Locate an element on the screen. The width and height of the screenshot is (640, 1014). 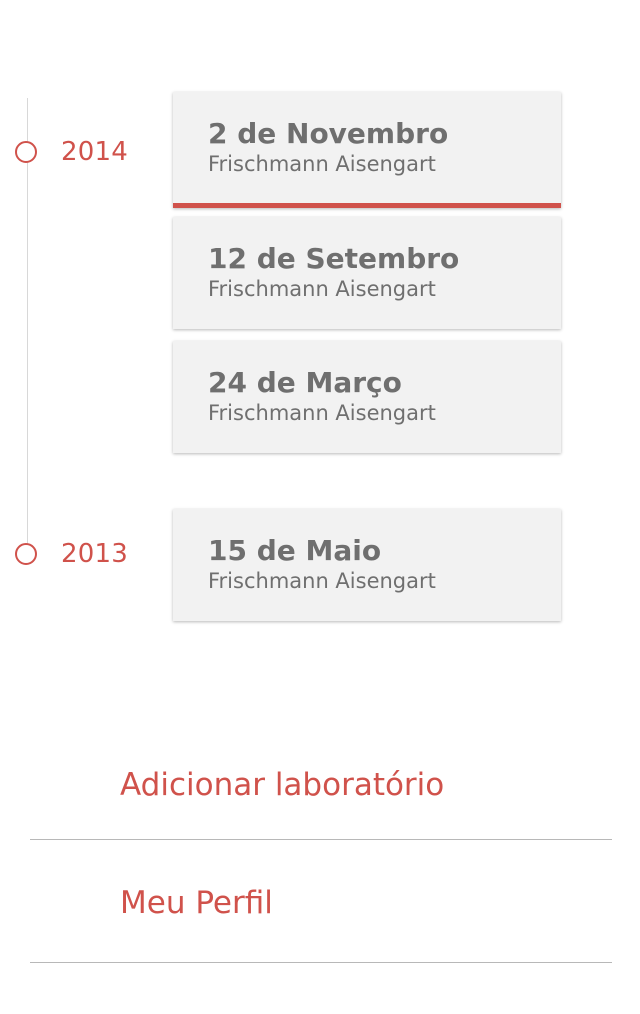
timeline-line is located at coordinates (27, 326).